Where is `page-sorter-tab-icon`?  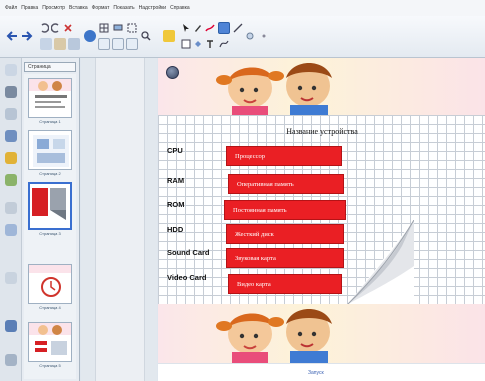
page-sorter-tab-icon is located at coordinates (11, 70).